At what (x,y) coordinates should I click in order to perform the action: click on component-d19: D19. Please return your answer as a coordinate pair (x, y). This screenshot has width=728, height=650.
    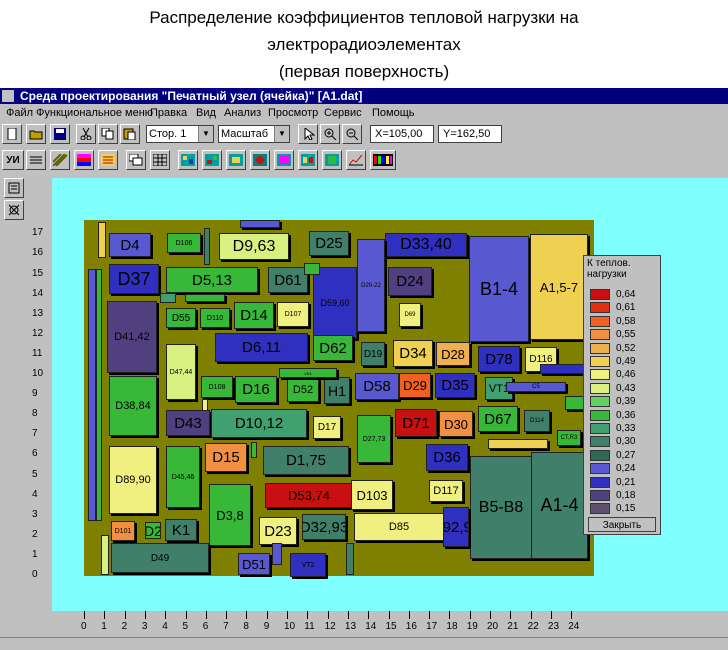
    Looking at the image, I should click on (373, 354).